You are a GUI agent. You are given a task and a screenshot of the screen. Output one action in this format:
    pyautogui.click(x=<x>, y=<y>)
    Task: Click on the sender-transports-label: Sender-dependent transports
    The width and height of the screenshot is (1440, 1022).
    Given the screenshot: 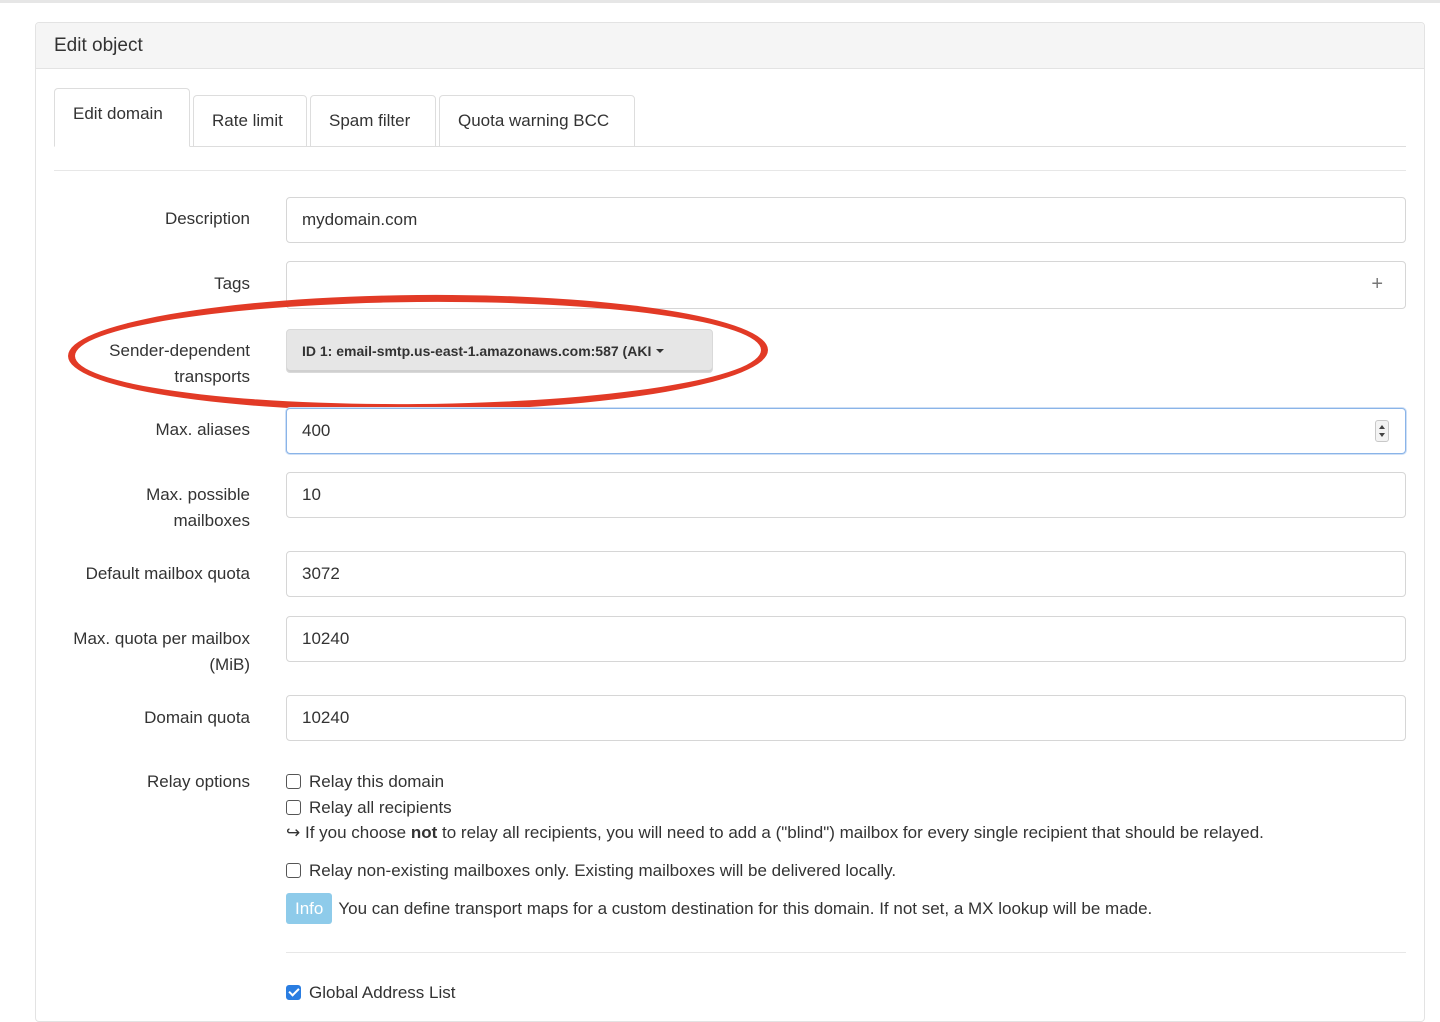 What is the action you would take?
    pyautogui.click(x=153, y=364)
    